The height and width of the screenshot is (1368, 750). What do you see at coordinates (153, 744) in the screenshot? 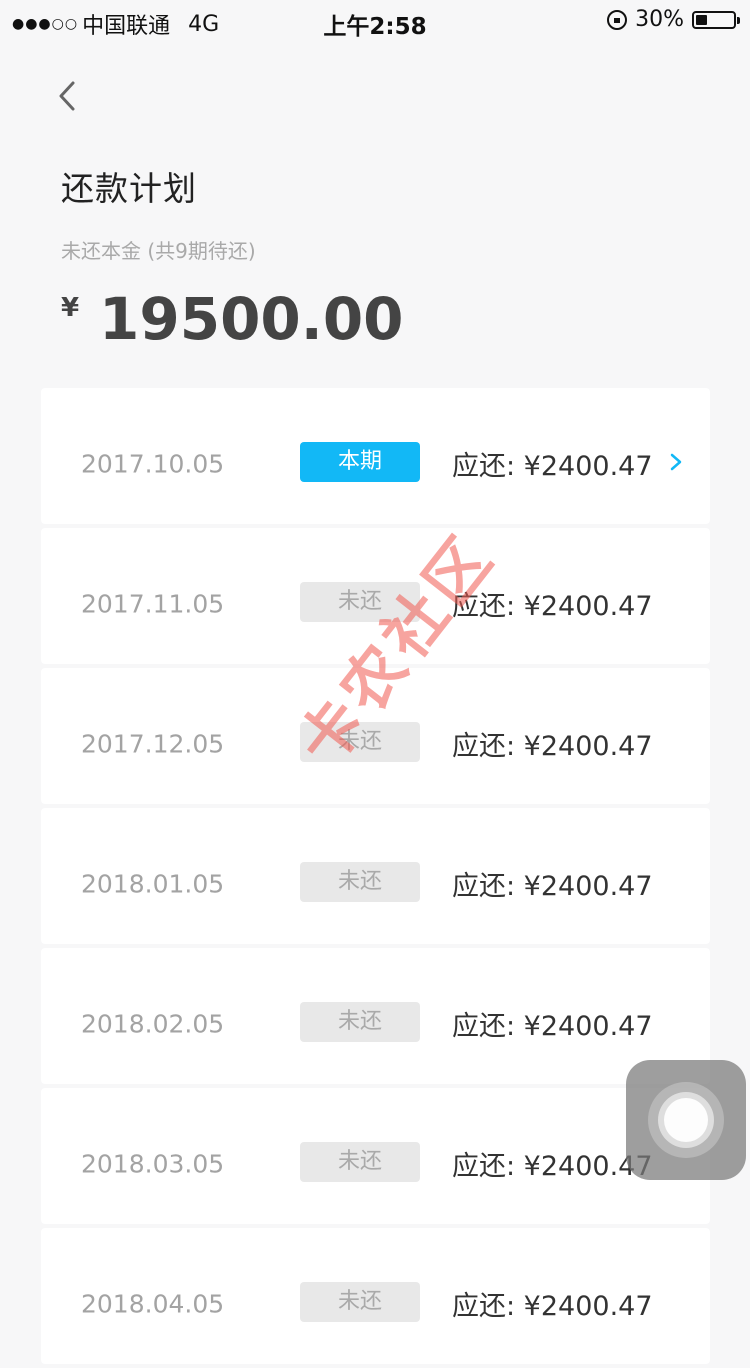
I see `installment-date: 2017.12.05` at bounding box center [153, 744].